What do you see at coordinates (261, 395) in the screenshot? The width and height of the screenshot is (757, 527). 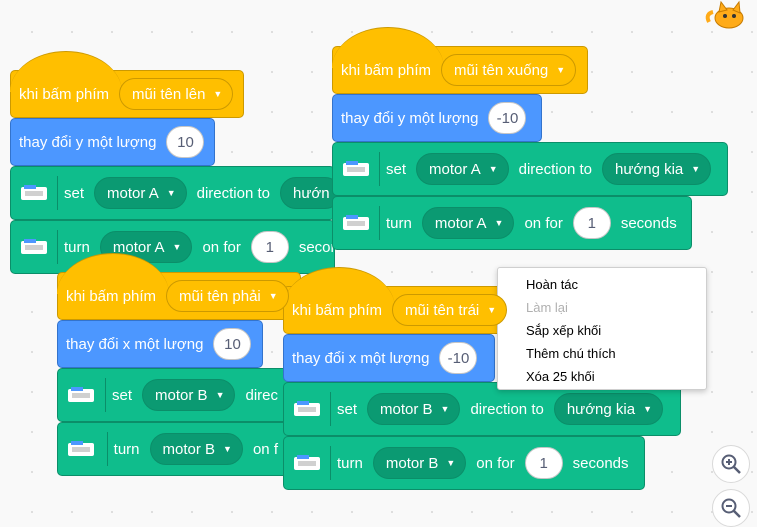 I see `direction-to-label: direc` at bounding box center [261, 395].